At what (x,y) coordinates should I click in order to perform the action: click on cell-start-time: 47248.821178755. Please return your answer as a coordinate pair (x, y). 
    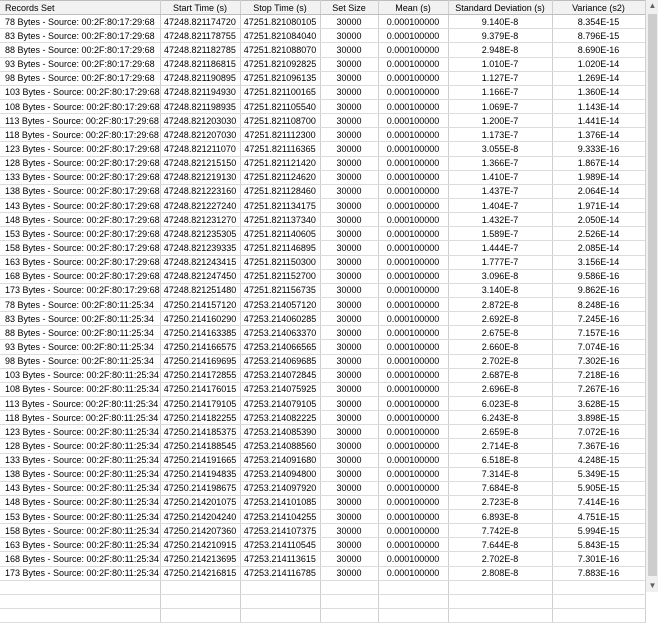
    Looking at the image, I should click on (200, 36).